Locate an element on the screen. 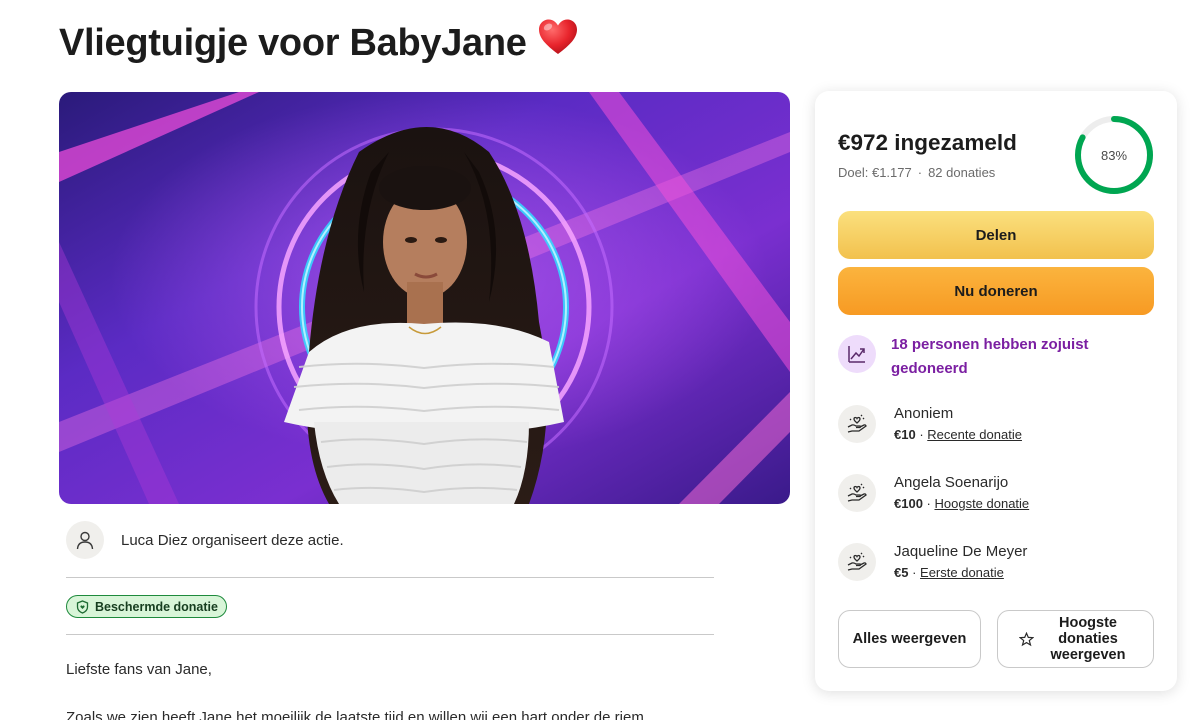  protected-donation-badge: Beschermde donatie is located at coordinates (146, 606).